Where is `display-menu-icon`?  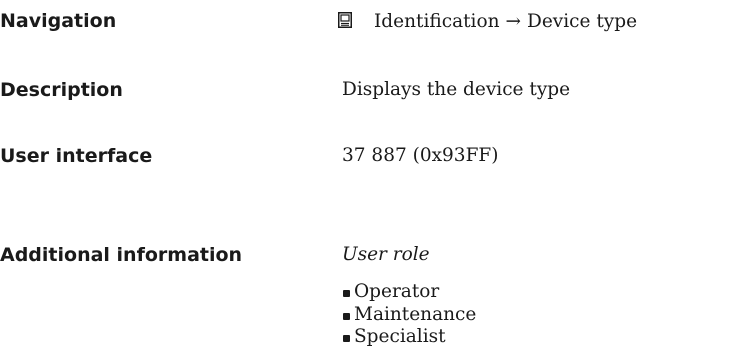 display-menu-icon is located at coordinates (345, 20).